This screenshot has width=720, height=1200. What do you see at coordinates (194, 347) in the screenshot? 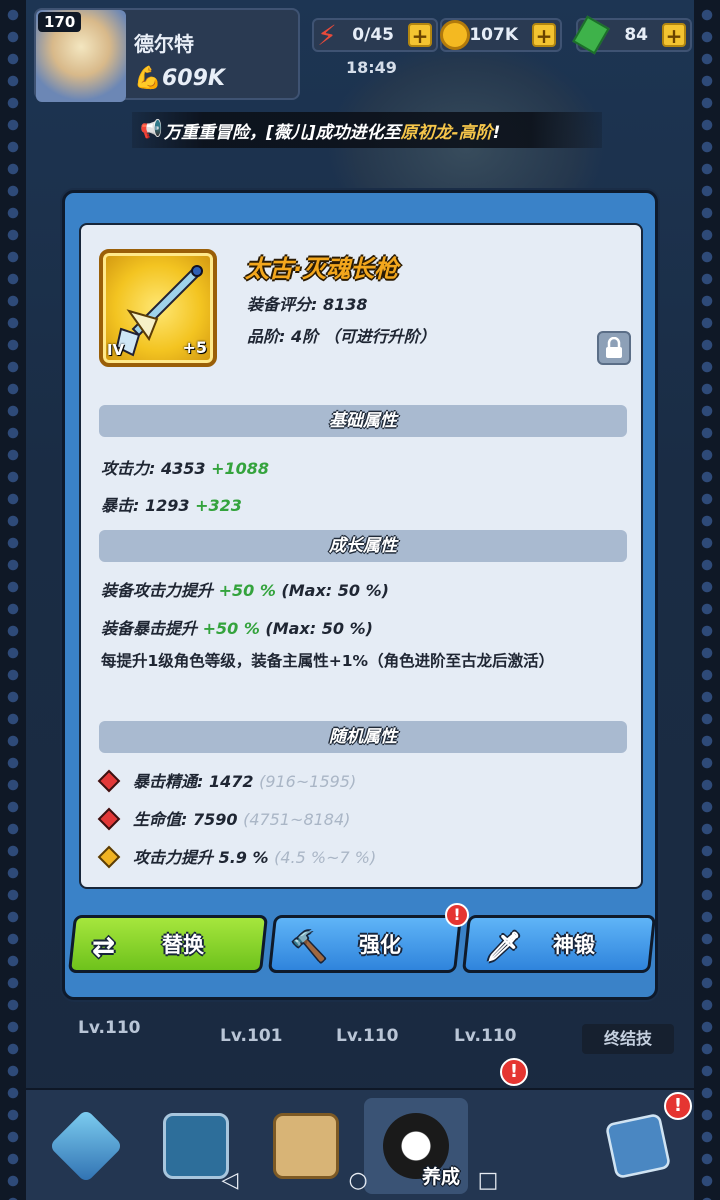
I see `enhance-level-tag: +5` at bounding box center [194, 347].